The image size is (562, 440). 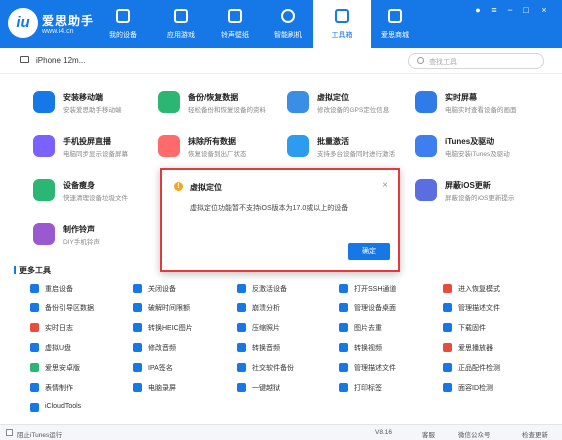 I want to click on dialog-message: 虚拟定位功能暂不支持iOS版本为17.0或以上的设备, so click(x=269, y=208).